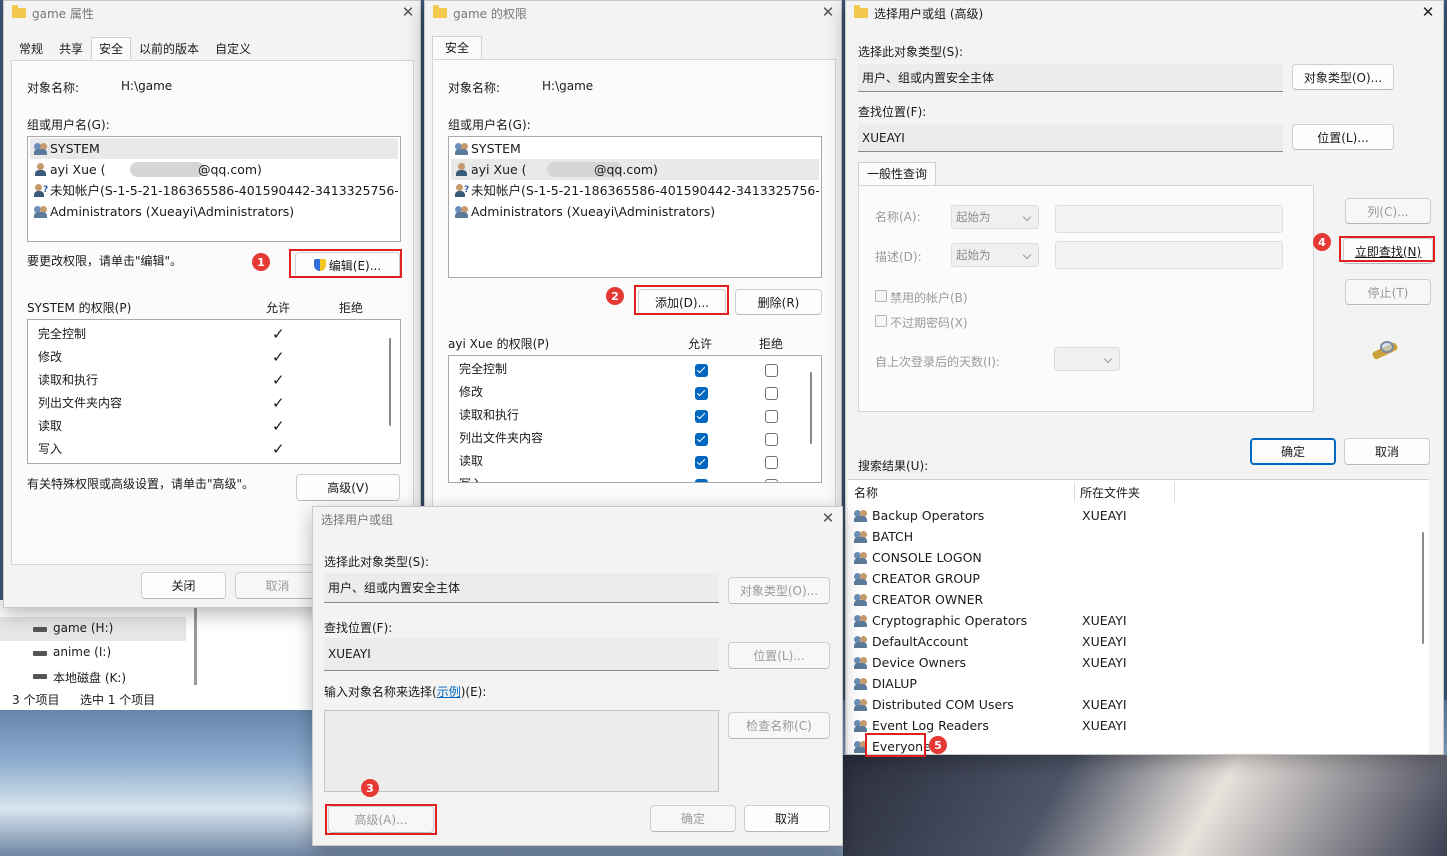  Describe the element at coordinates (568, 86) in the screenshot. I see `object-name-value: H:\game` at that location.